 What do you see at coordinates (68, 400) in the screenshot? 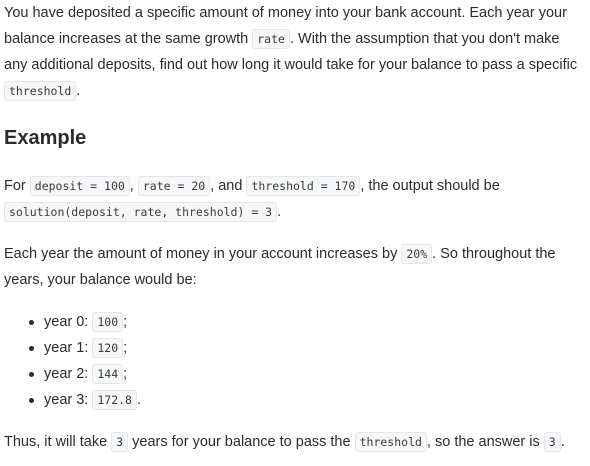
I see `year-label: year 3:` at bounding box center [68, 400].